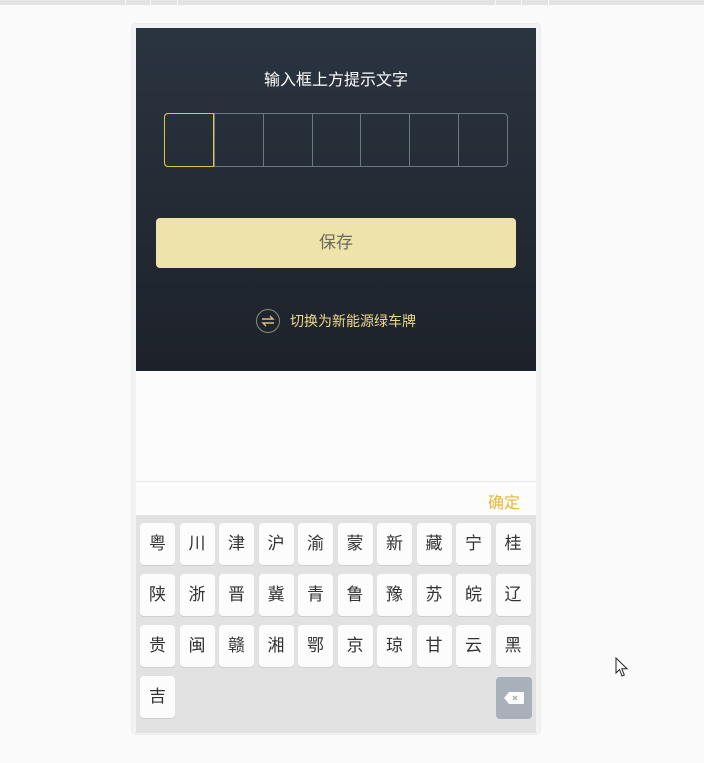 The height and width of the screenshot is (763, 704). What do you see at coordinates (355, 595) in the screenshot?
I see `keyboard-key: 鲁` at bounding box center [355, 595].